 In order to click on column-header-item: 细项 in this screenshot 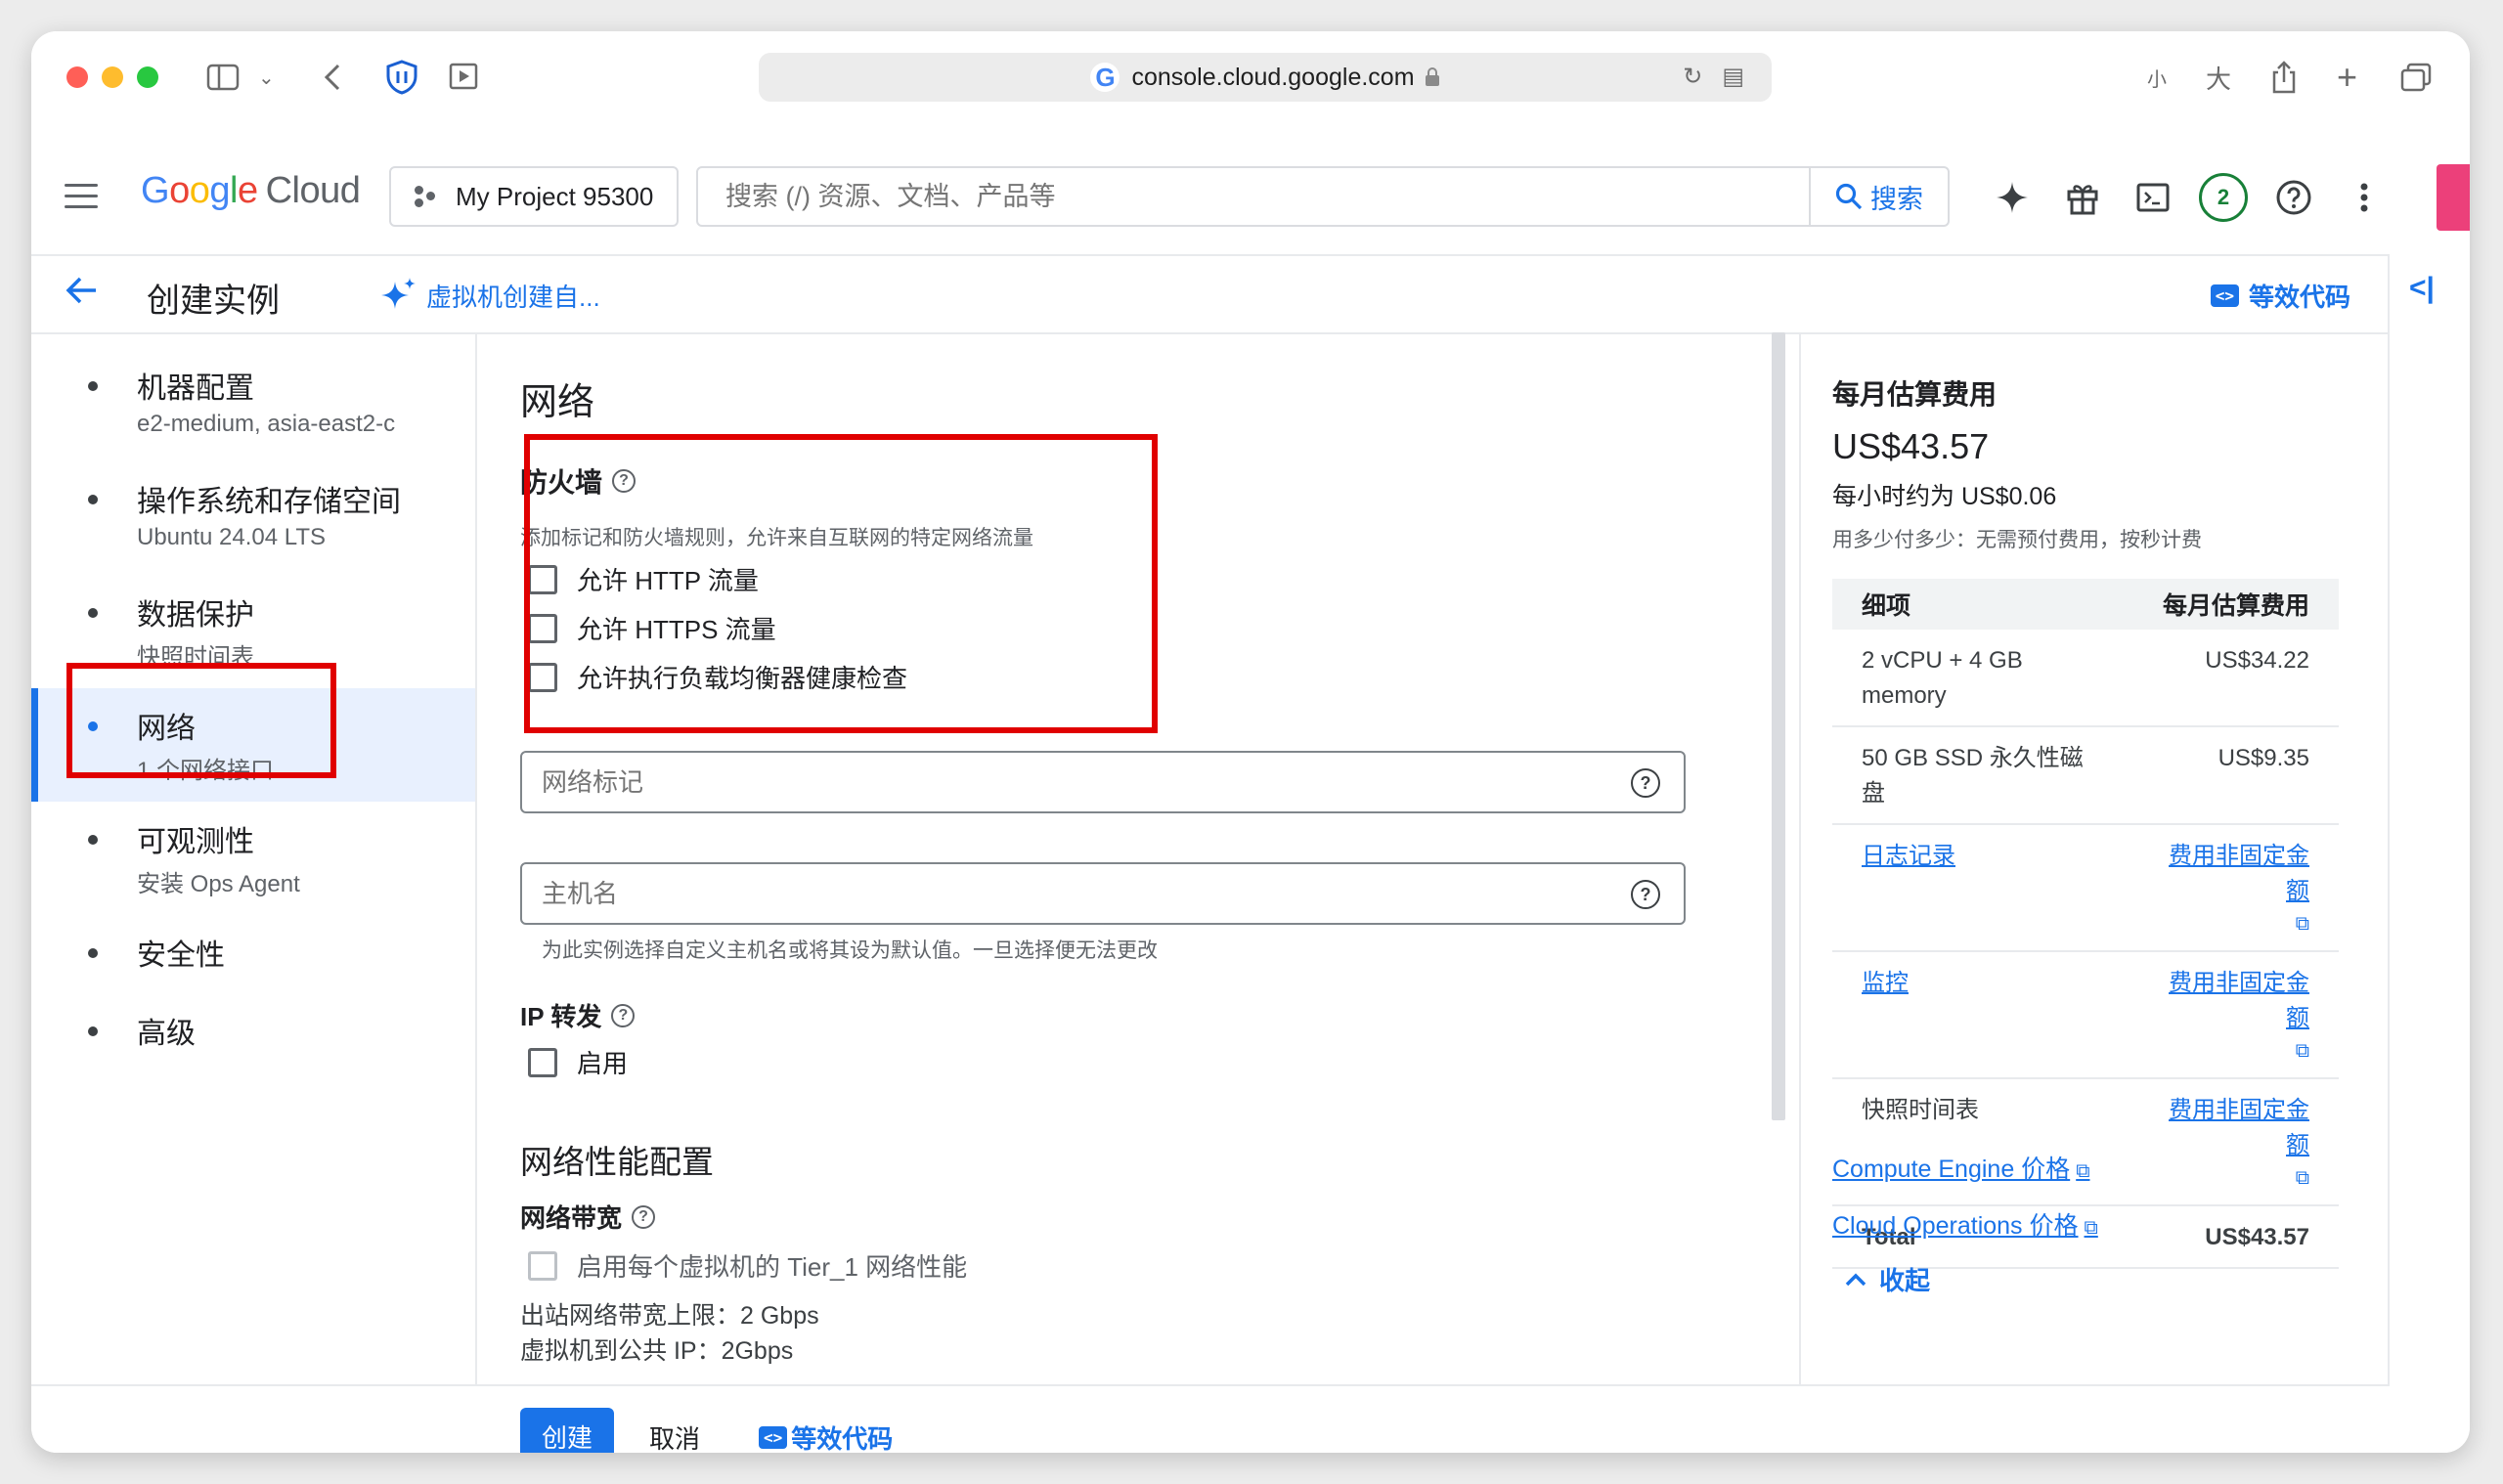, I will do `click(1979, 604)`.